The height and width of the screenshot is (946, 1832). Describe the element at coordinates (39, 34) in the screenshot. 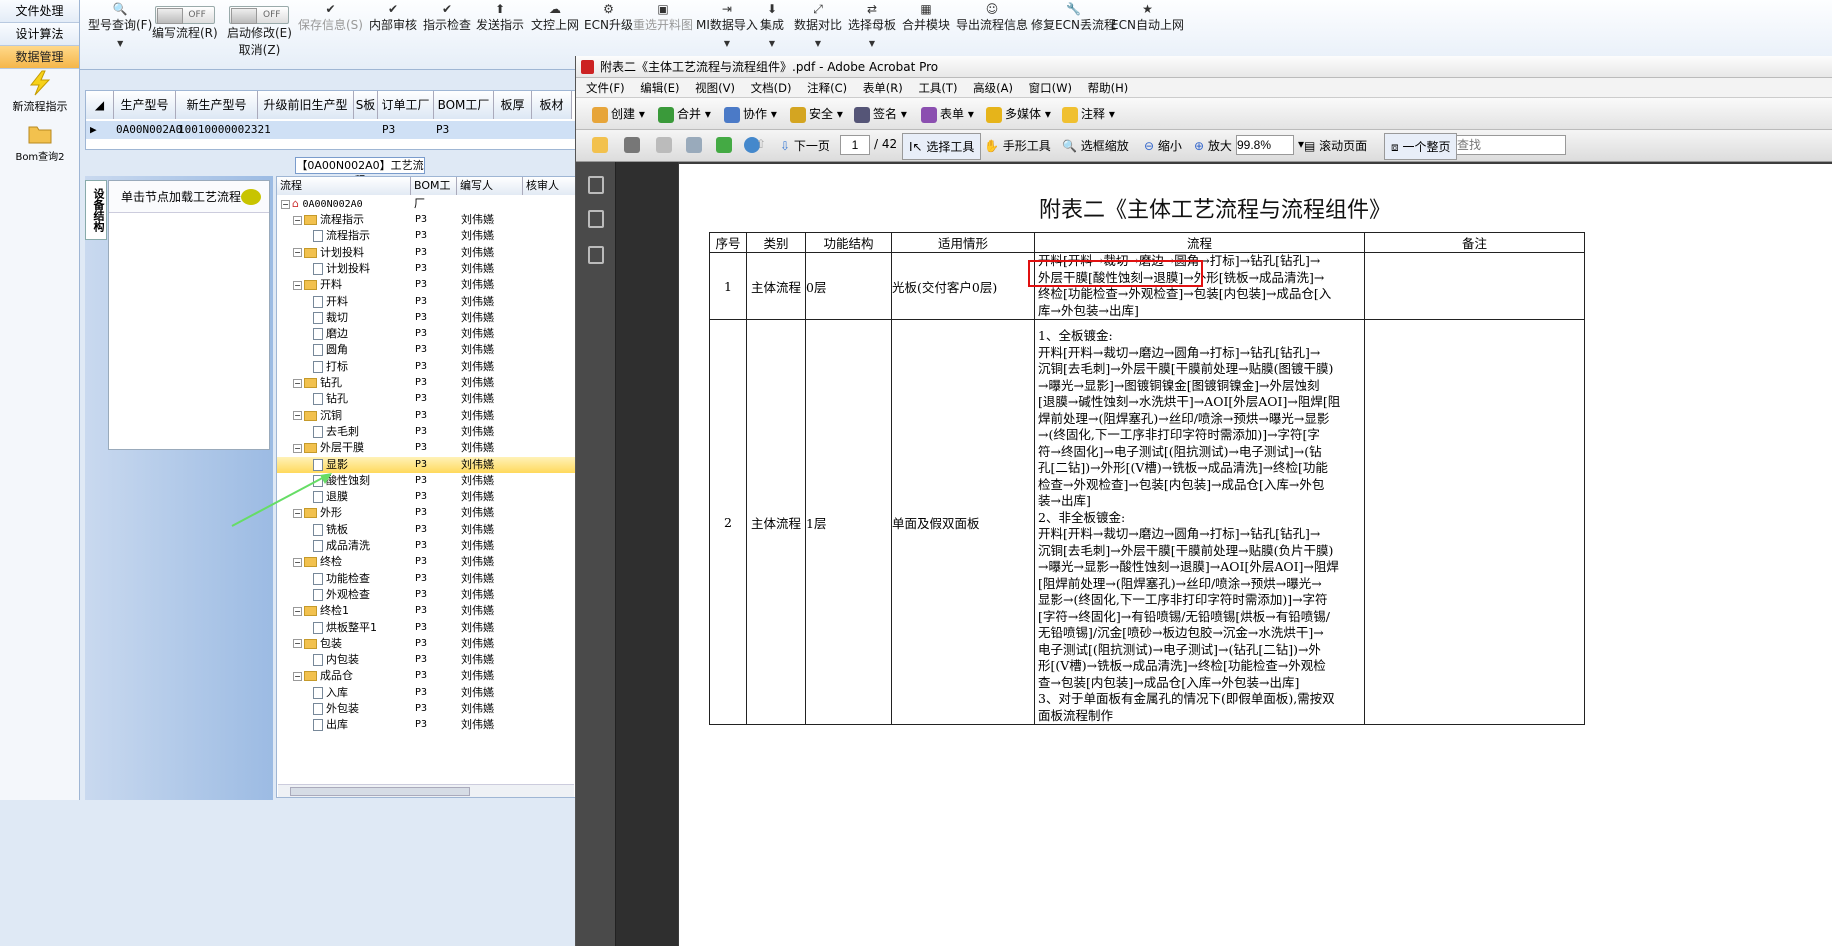

I see `nav-design-algorithm: 设计算法` at that location.